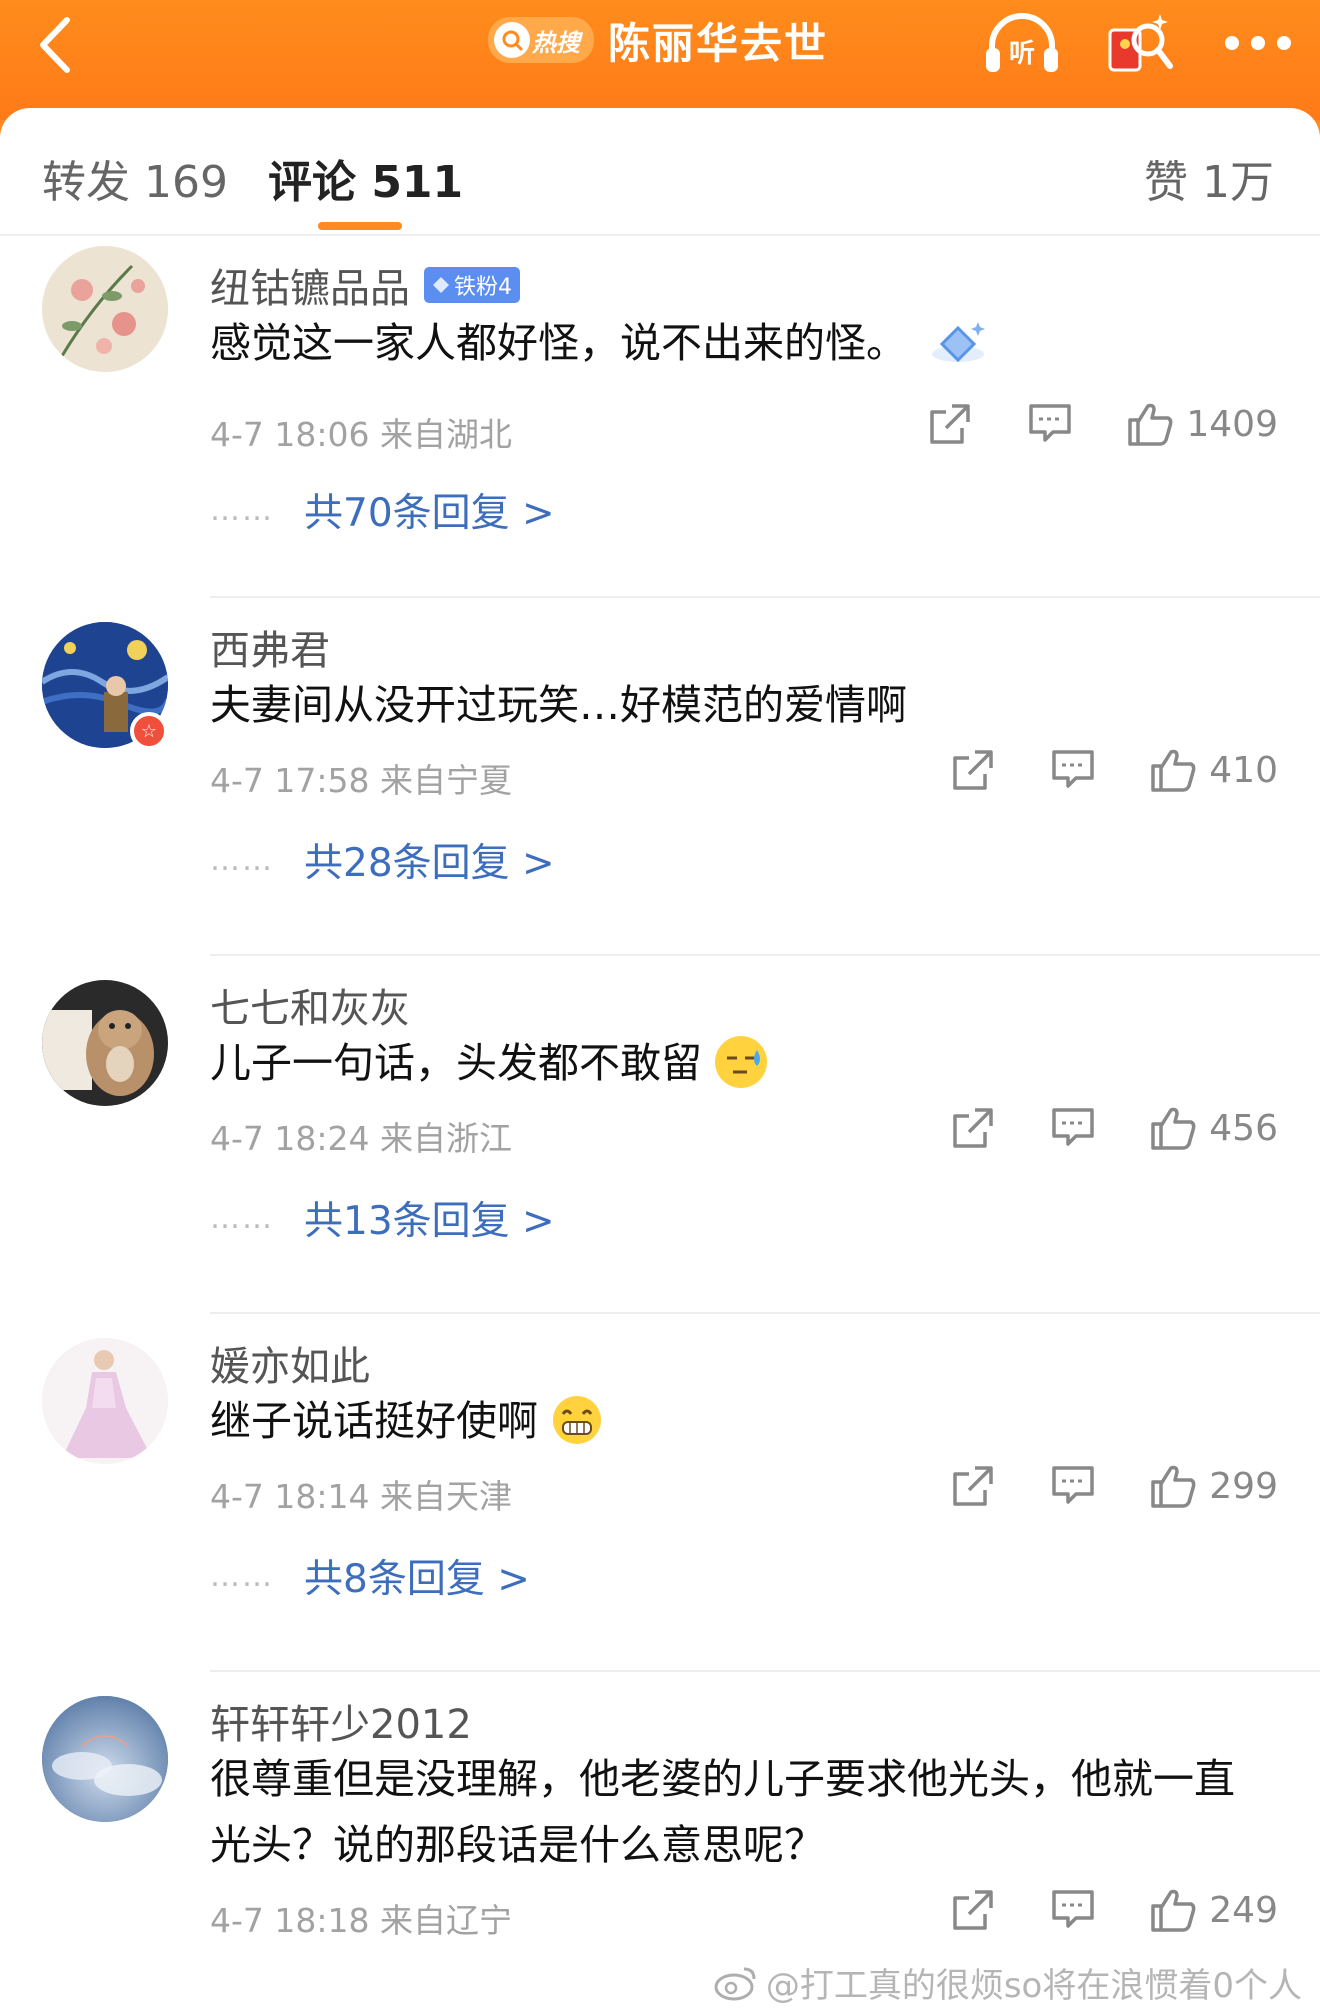 The image size is (1320, 2013). What do you see at coordinates (1243, 1128) in the screenshot?
I see `like-count: 456` at bounding box center [1243, 1128].